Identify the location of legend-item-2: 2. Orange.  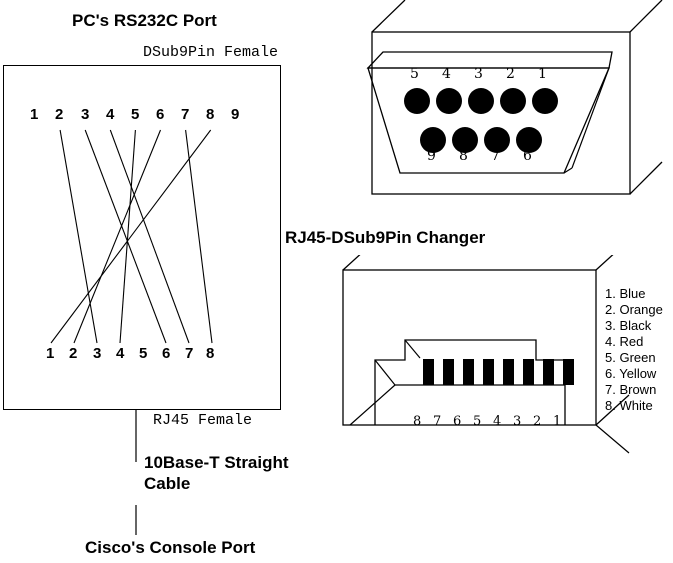
(634, 309).